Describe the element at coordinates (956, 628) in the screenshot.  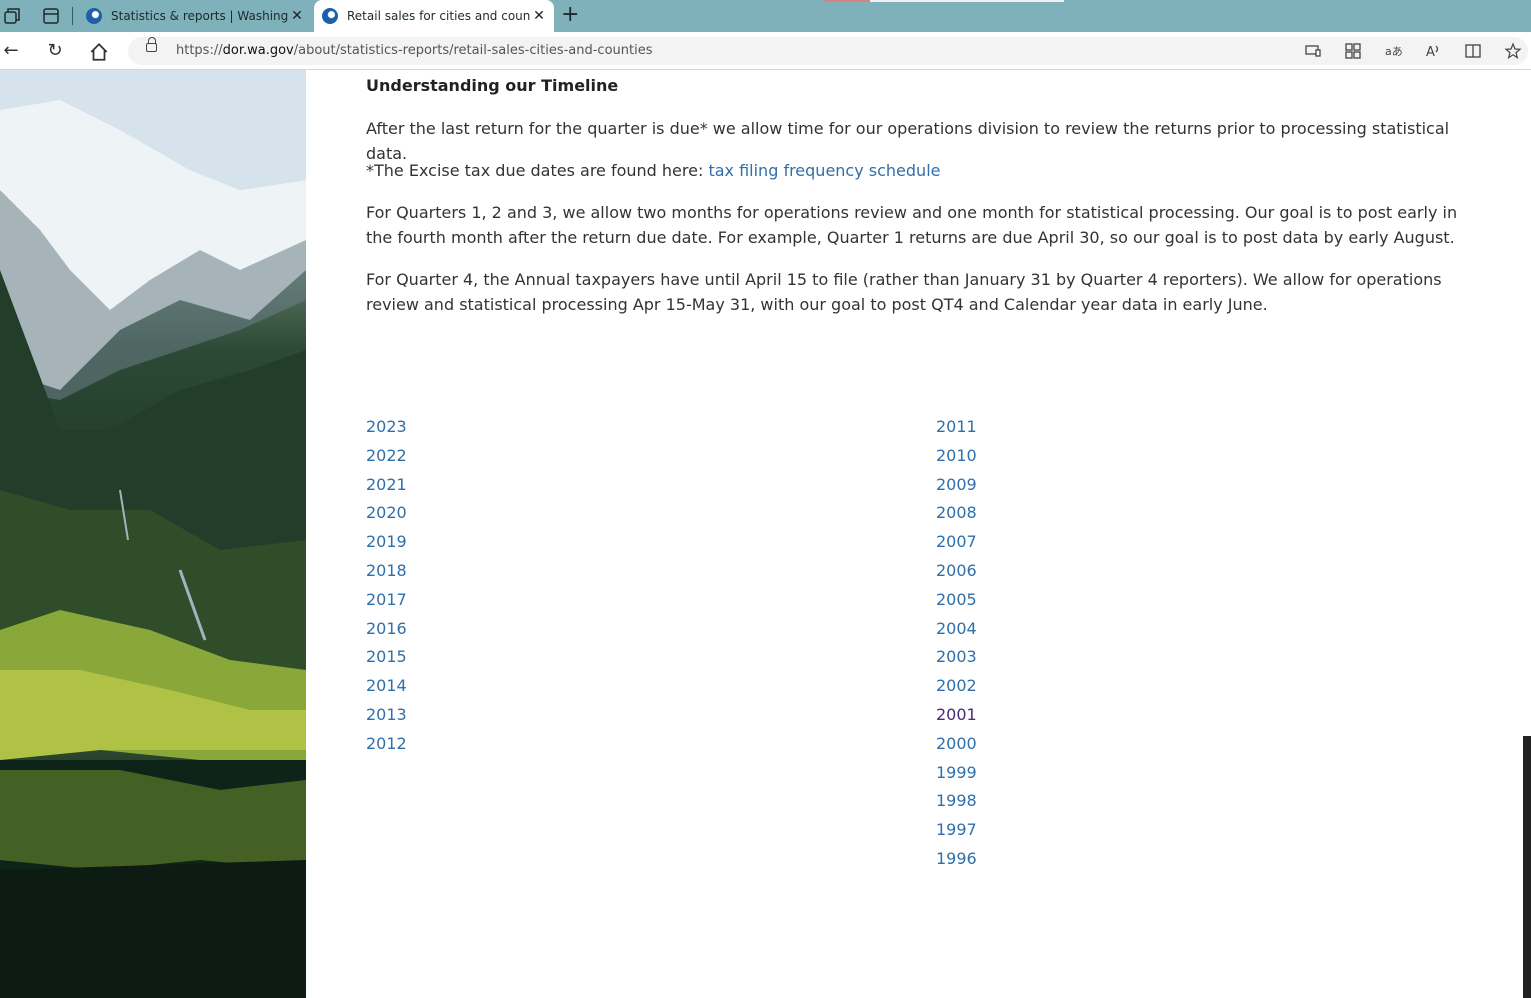
I see `year-link-2004: 2004` at that location.